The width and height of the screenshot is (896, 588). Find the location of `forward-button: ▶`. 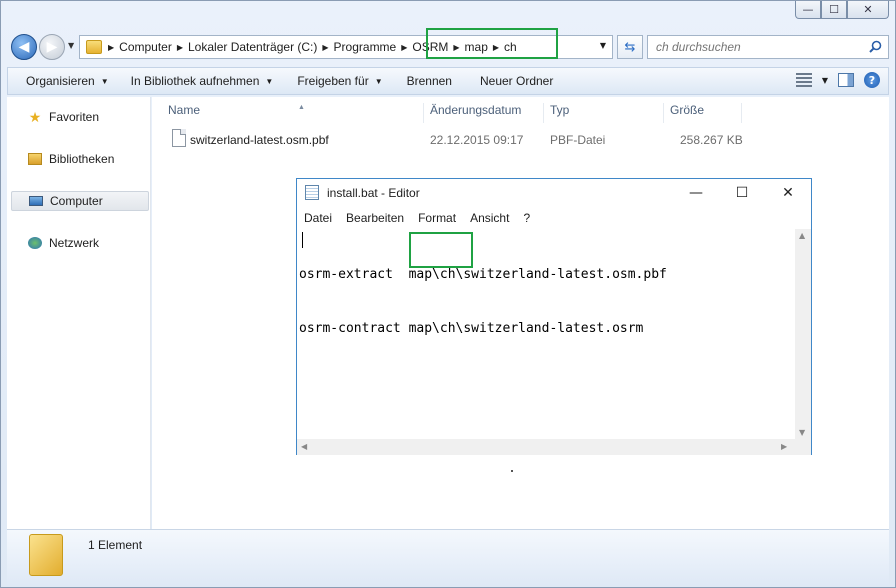

forward-button: ▶ is located at coordinates (52, 47).